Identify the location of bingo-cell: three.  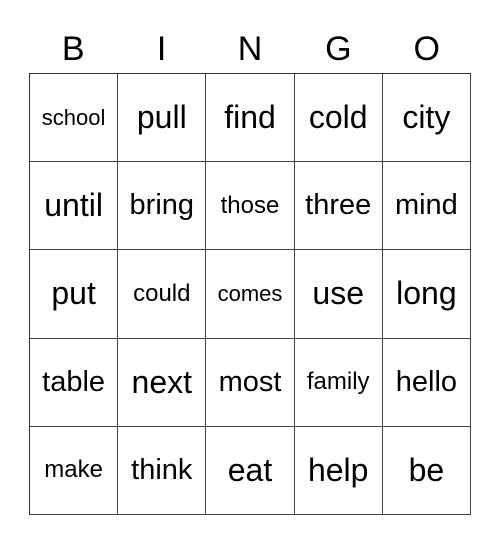
(338, 206).